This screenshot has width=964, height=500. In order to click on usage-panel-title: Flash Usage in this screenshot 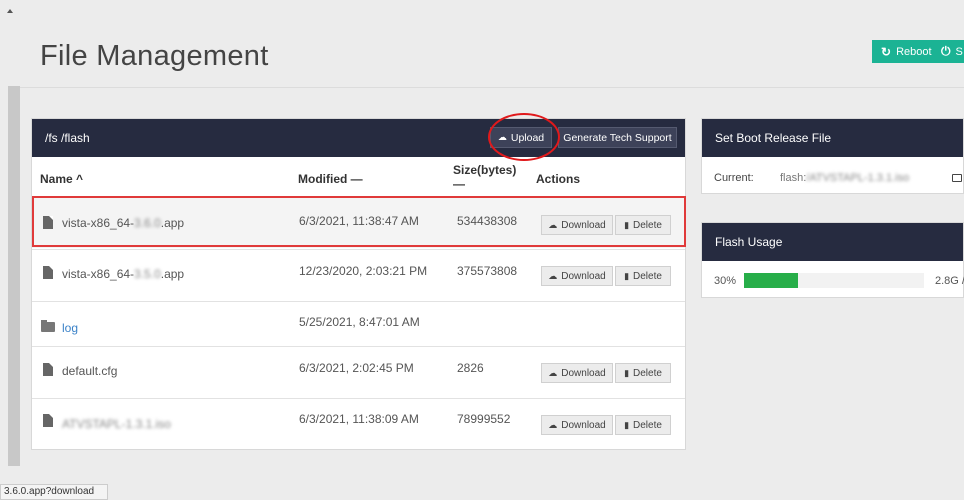, I will do `click(749, 242)`.